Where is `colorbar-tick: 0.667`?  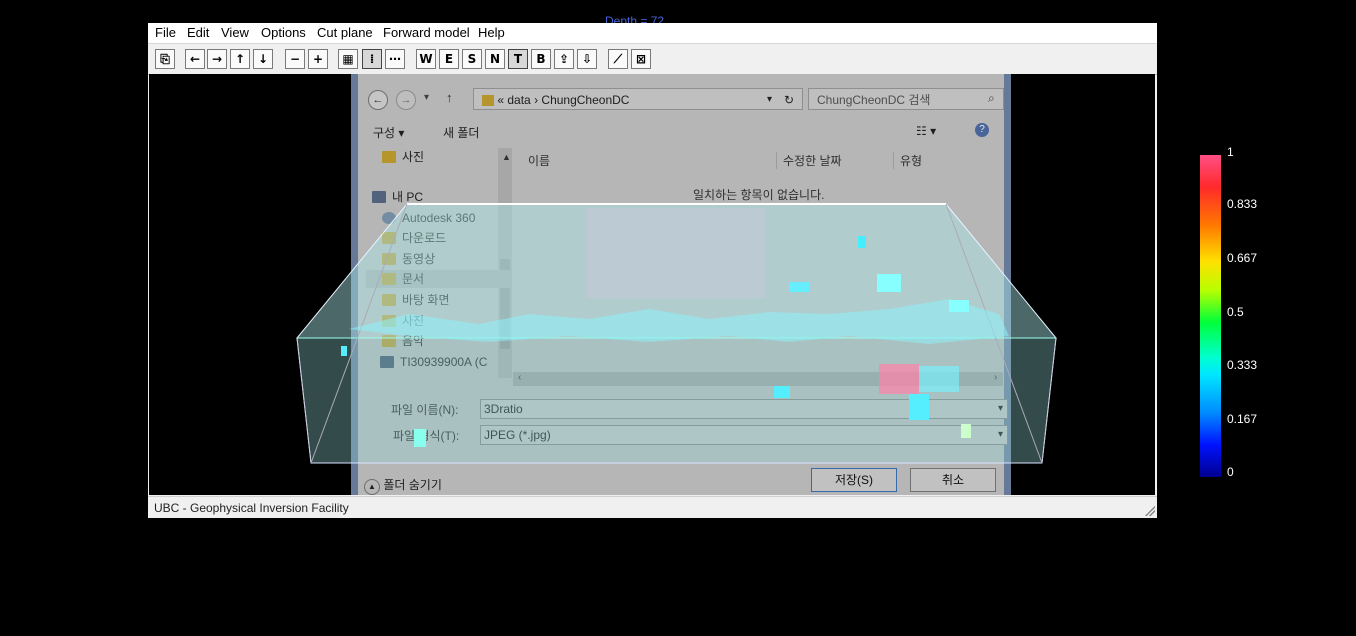 colorbar-tick: 0.667 is located at coordinates (1242, 258).